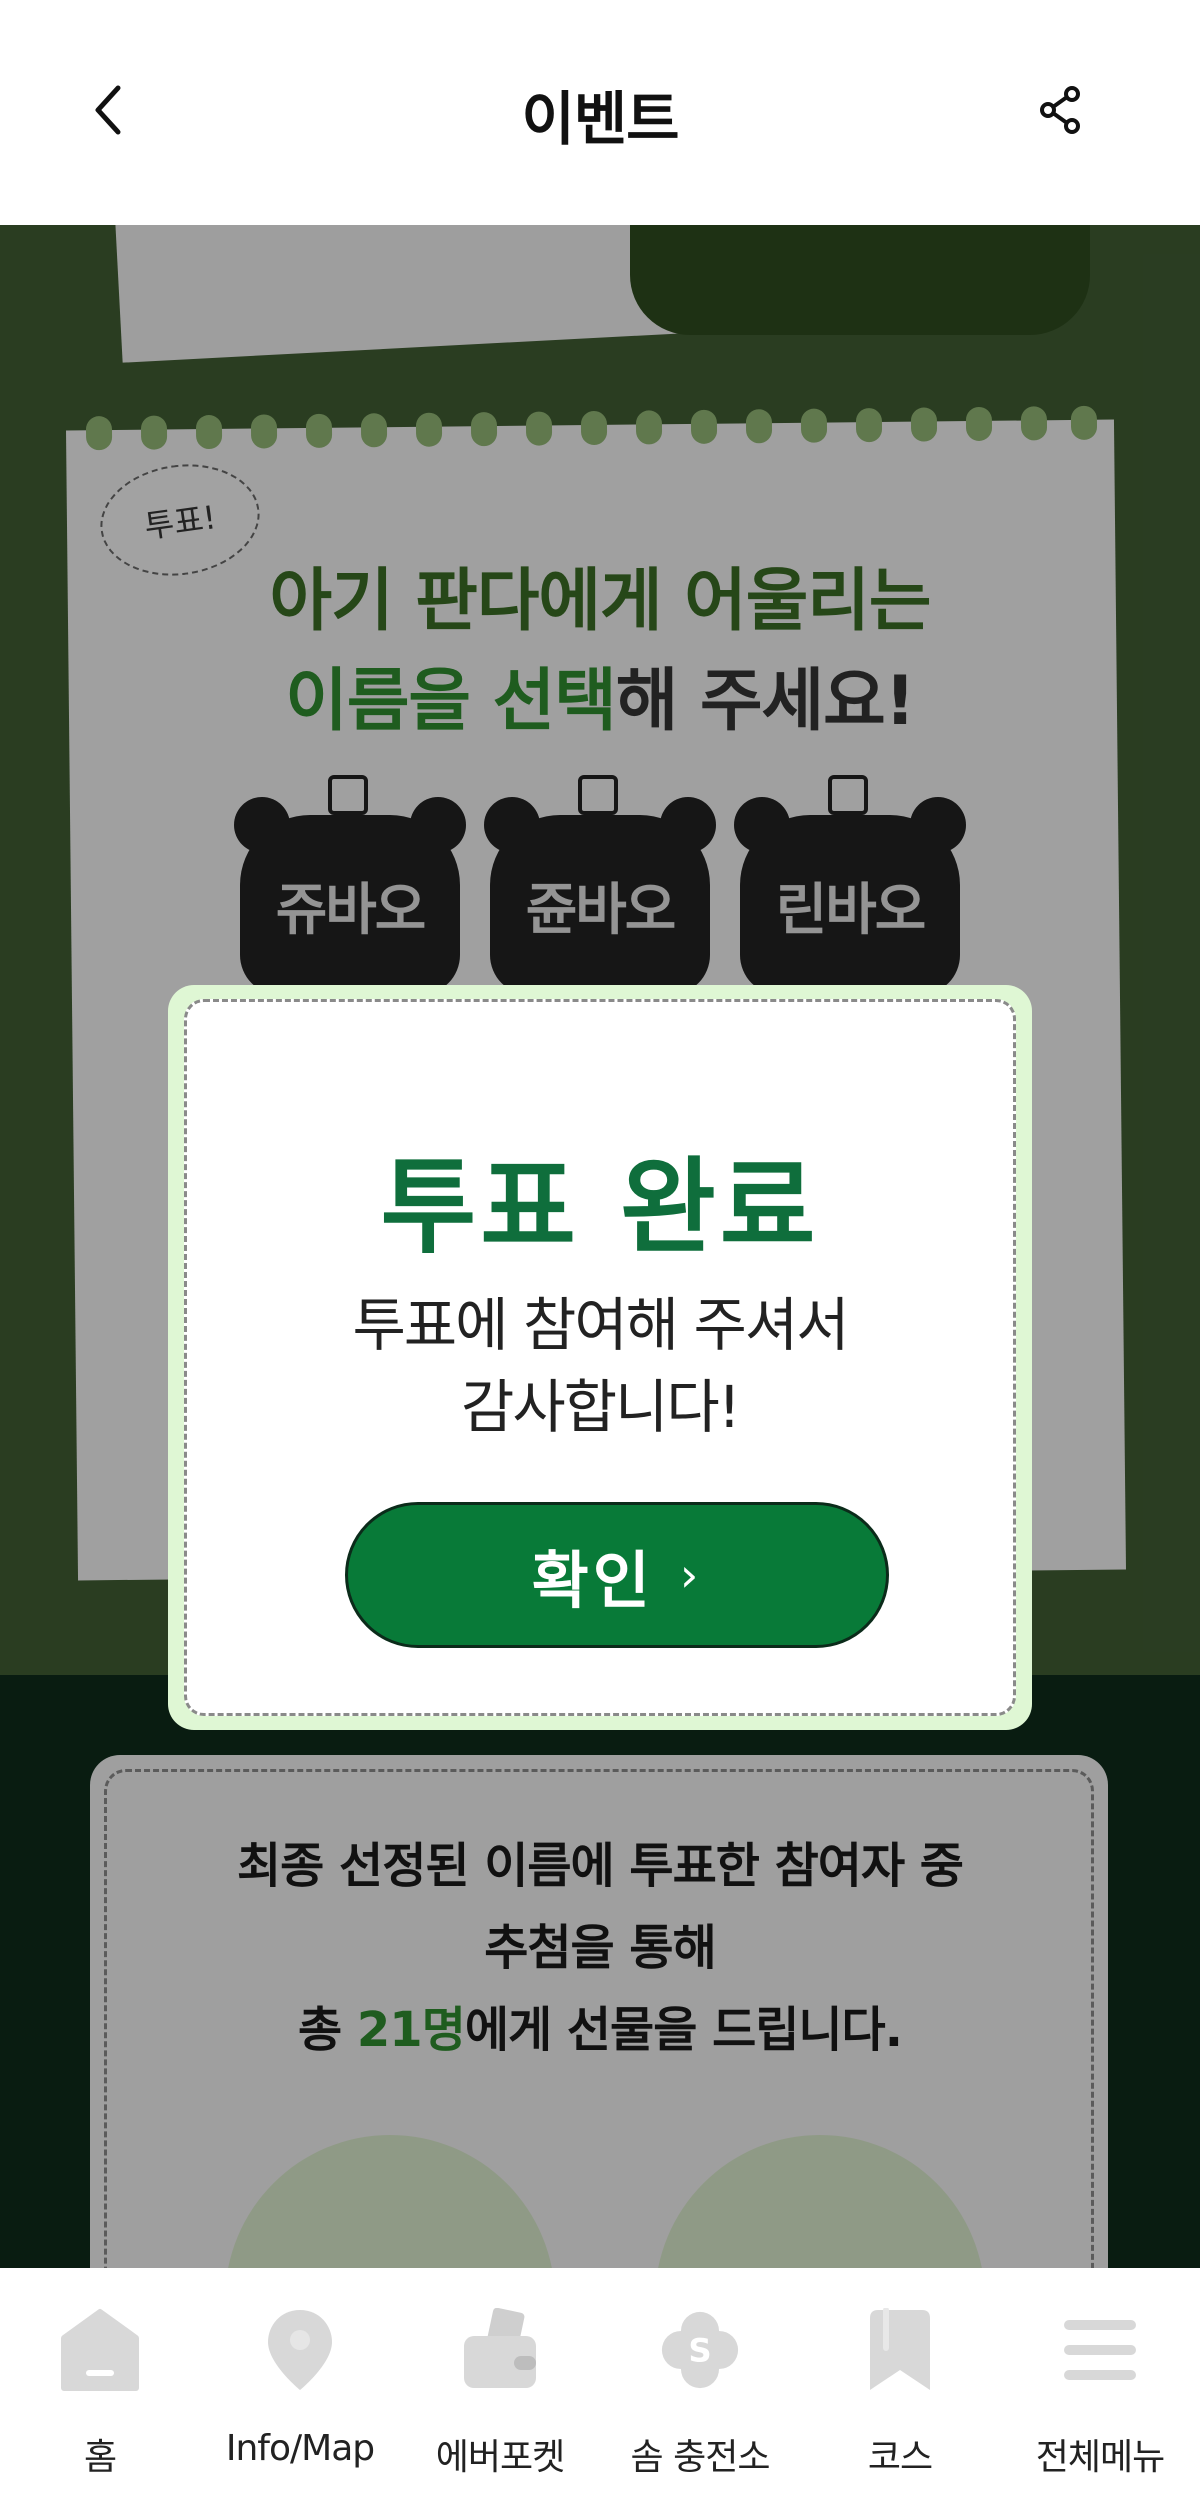 The image size is (1200, 2493). Describe the element at coordinates (600, 1366) in the screenshot. I see `modal-message: 투표에 참여해 주셔서 감사합니다!` at that location.